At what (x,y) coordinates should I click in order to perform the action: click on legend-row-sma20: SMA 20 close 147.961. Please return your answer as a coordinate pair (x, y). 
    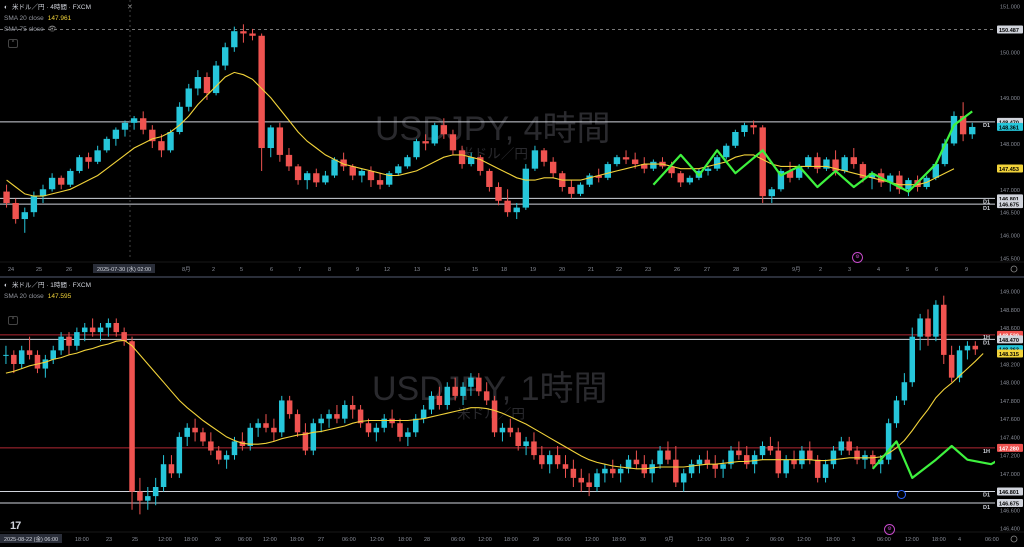
    Looking at the image, I should click on (47, 18).